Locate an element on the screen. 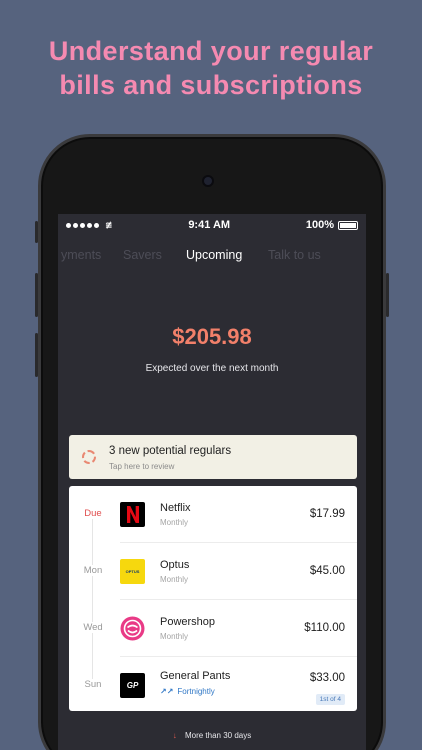 This screenshot has width=422, height=750. status-time: 9:41 AM is located at coordinates (209, 225).